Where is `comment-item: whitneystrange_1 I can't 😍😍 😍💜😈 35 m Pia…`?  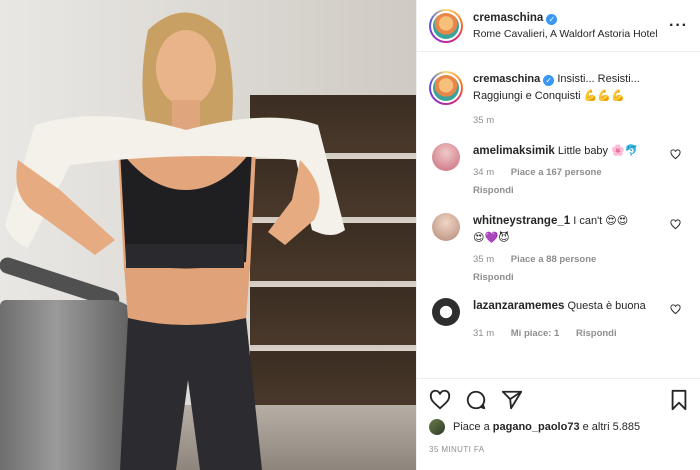 comment-item: whitneystrange_1 I can't 😍😍 😍💜😈 35 m Pia… is located at coordinates (559, 249).